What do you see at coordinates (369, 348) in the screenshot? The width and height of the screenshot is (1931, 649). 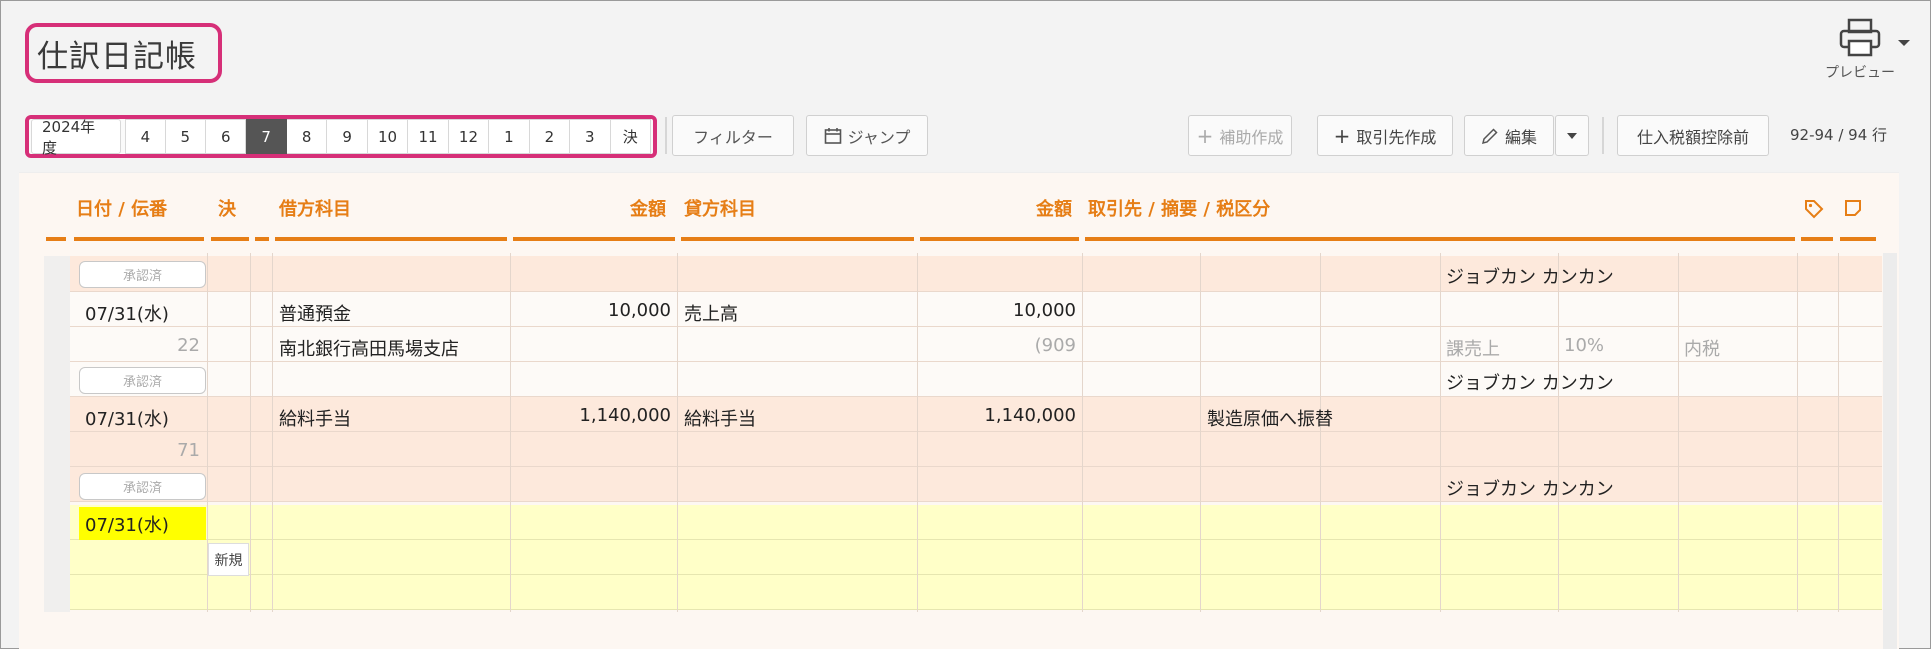 I see `debit-sub-account: 南北銀行高田馬場支店` at bounding box center [369, 348].